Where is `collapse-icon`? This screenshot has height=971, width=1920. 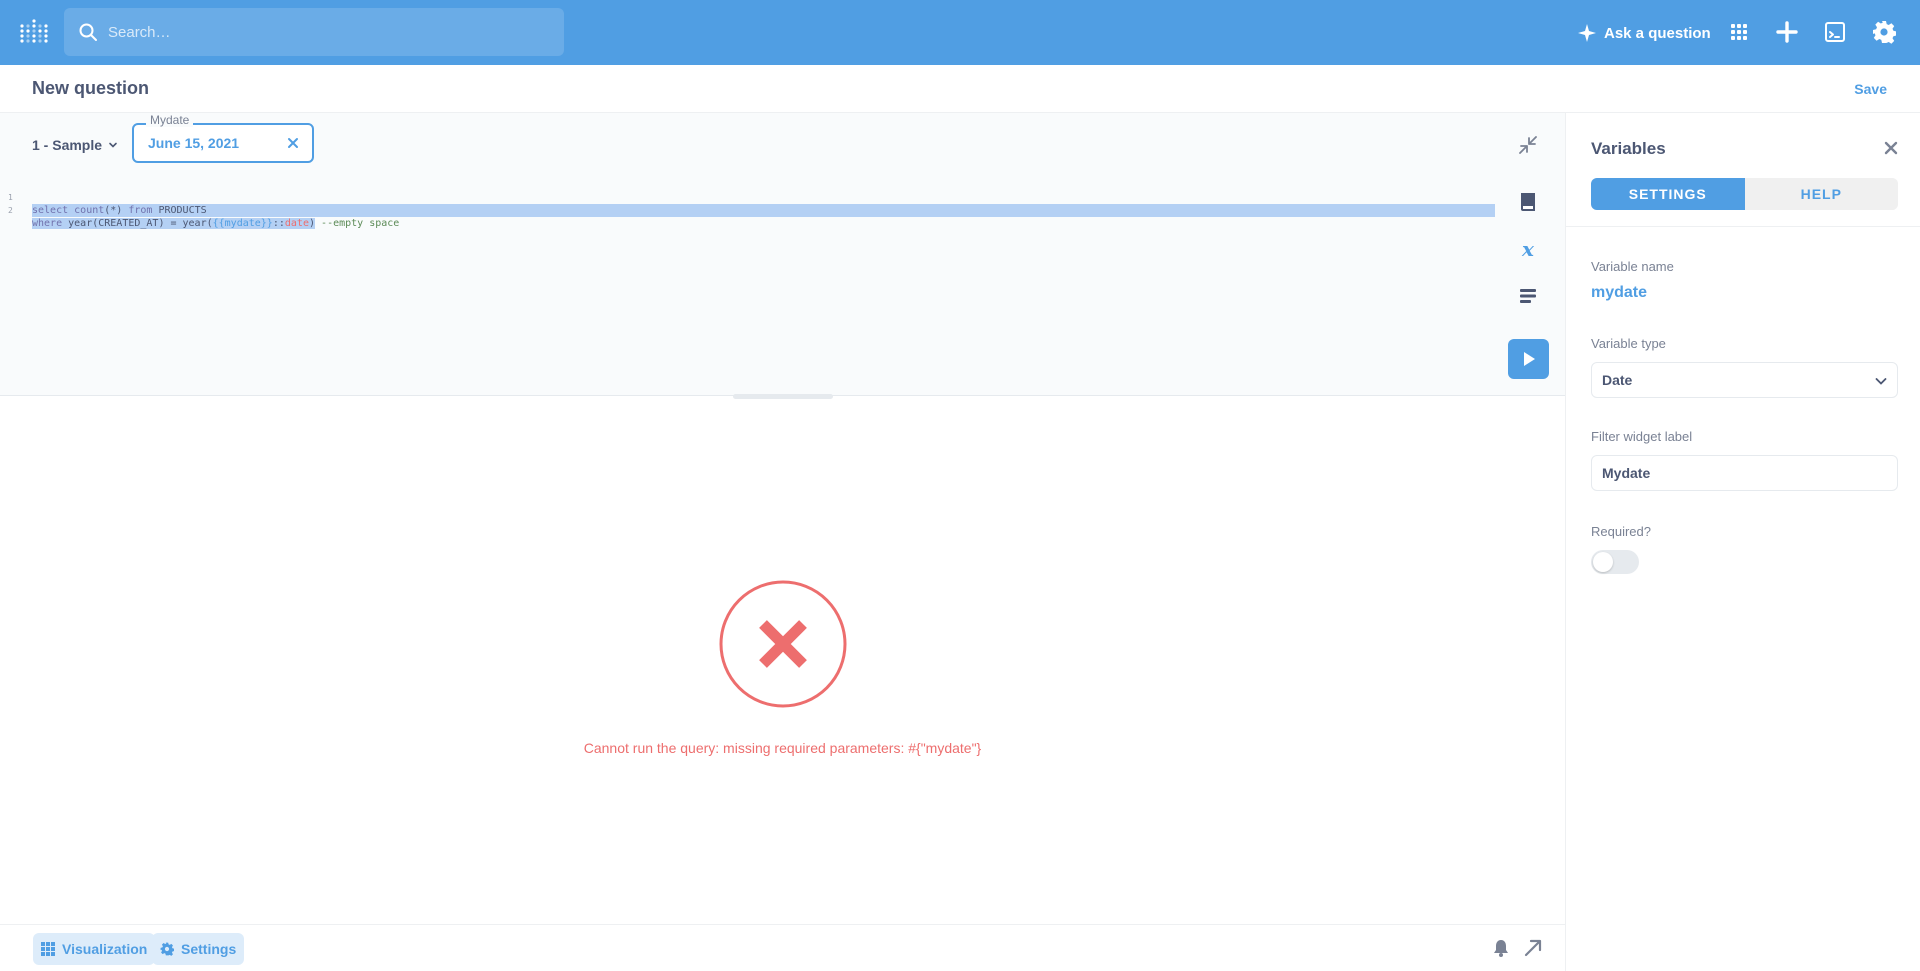 collapse-icon is located at coordinates (1528, 145).